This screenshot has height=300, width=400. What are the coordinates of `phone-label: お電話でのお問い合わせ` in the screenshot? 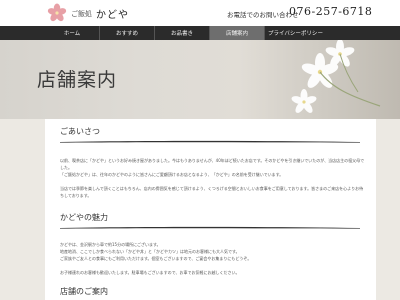 It's located at (263, 15).